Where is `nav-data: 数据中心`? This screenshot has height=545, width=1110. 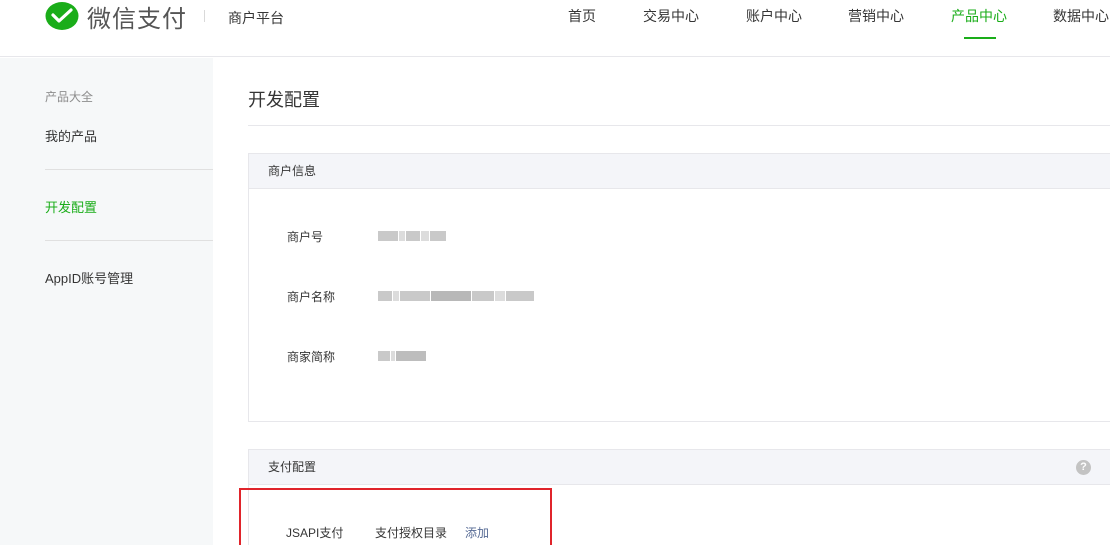 nav-data: 数据中心 is located at coordinates (1081, 16).